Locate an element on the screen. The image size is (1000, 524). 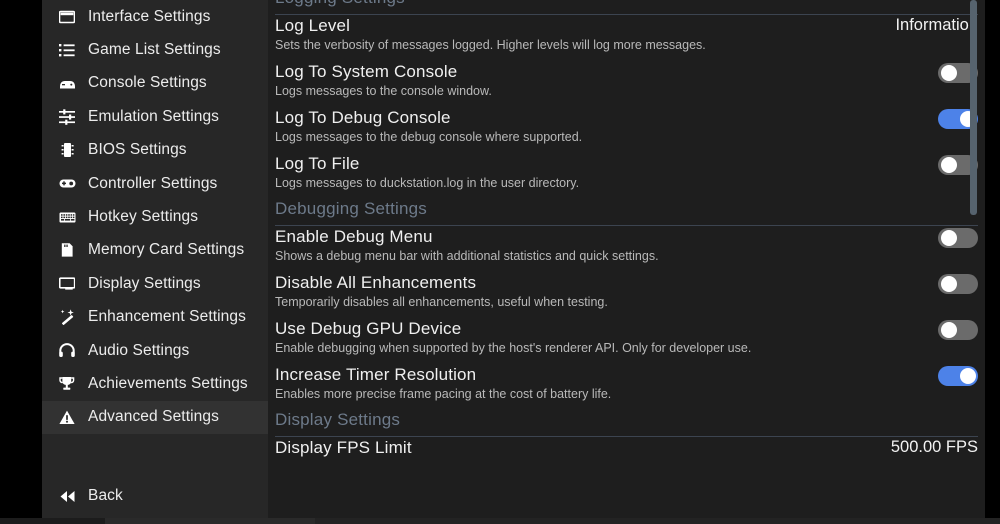
chip-icon is located at coordinates (67, 150).